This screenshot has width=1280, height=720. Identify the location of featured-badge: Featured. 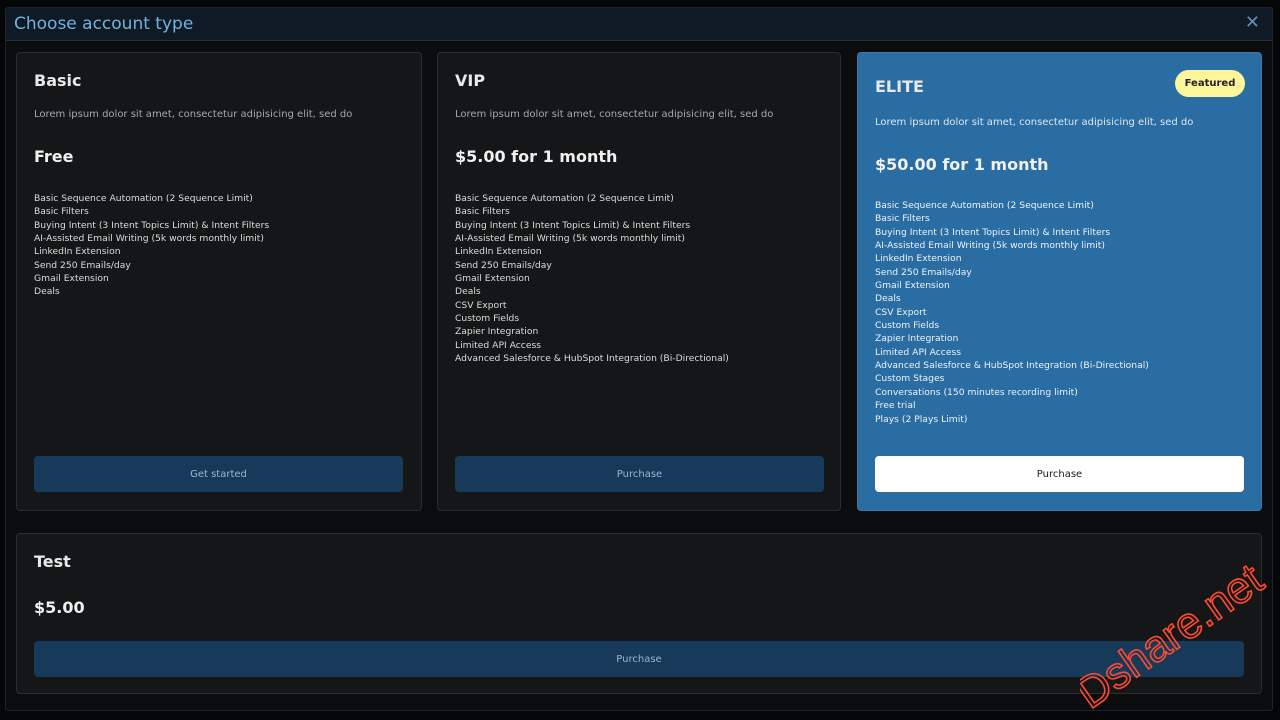
(1210, 83).